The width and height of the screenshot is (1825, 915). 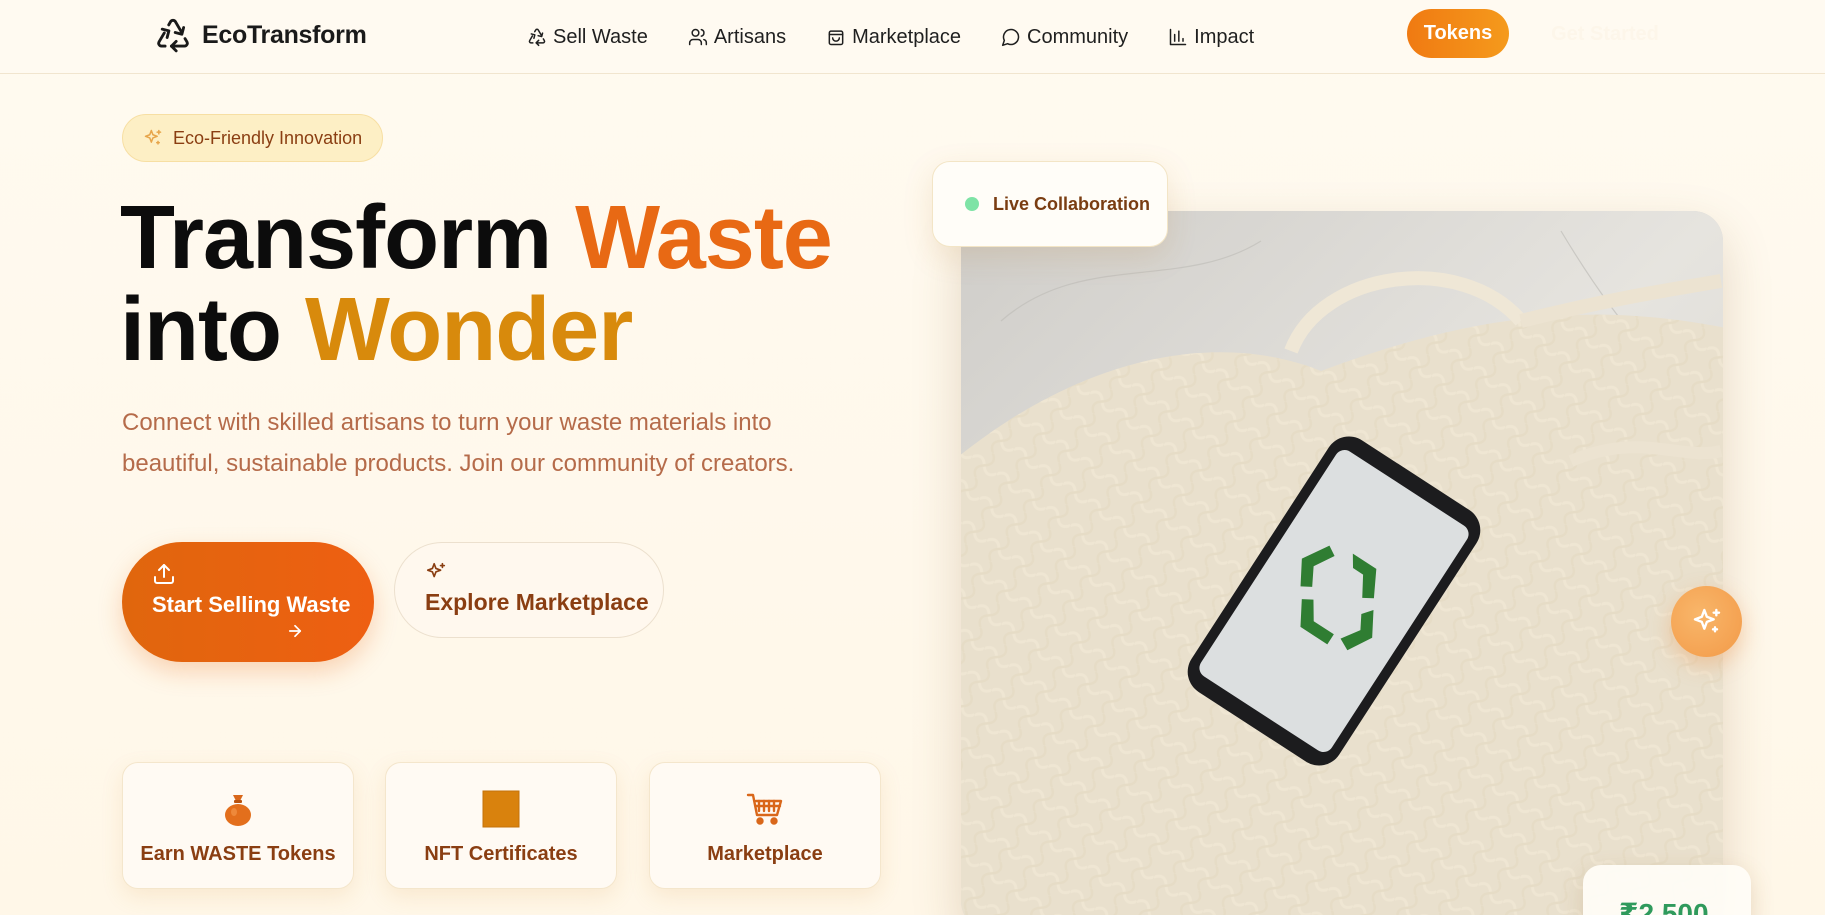 I want to click on start-selling-button: Start Selling Waste, so click(x=248, y=602).